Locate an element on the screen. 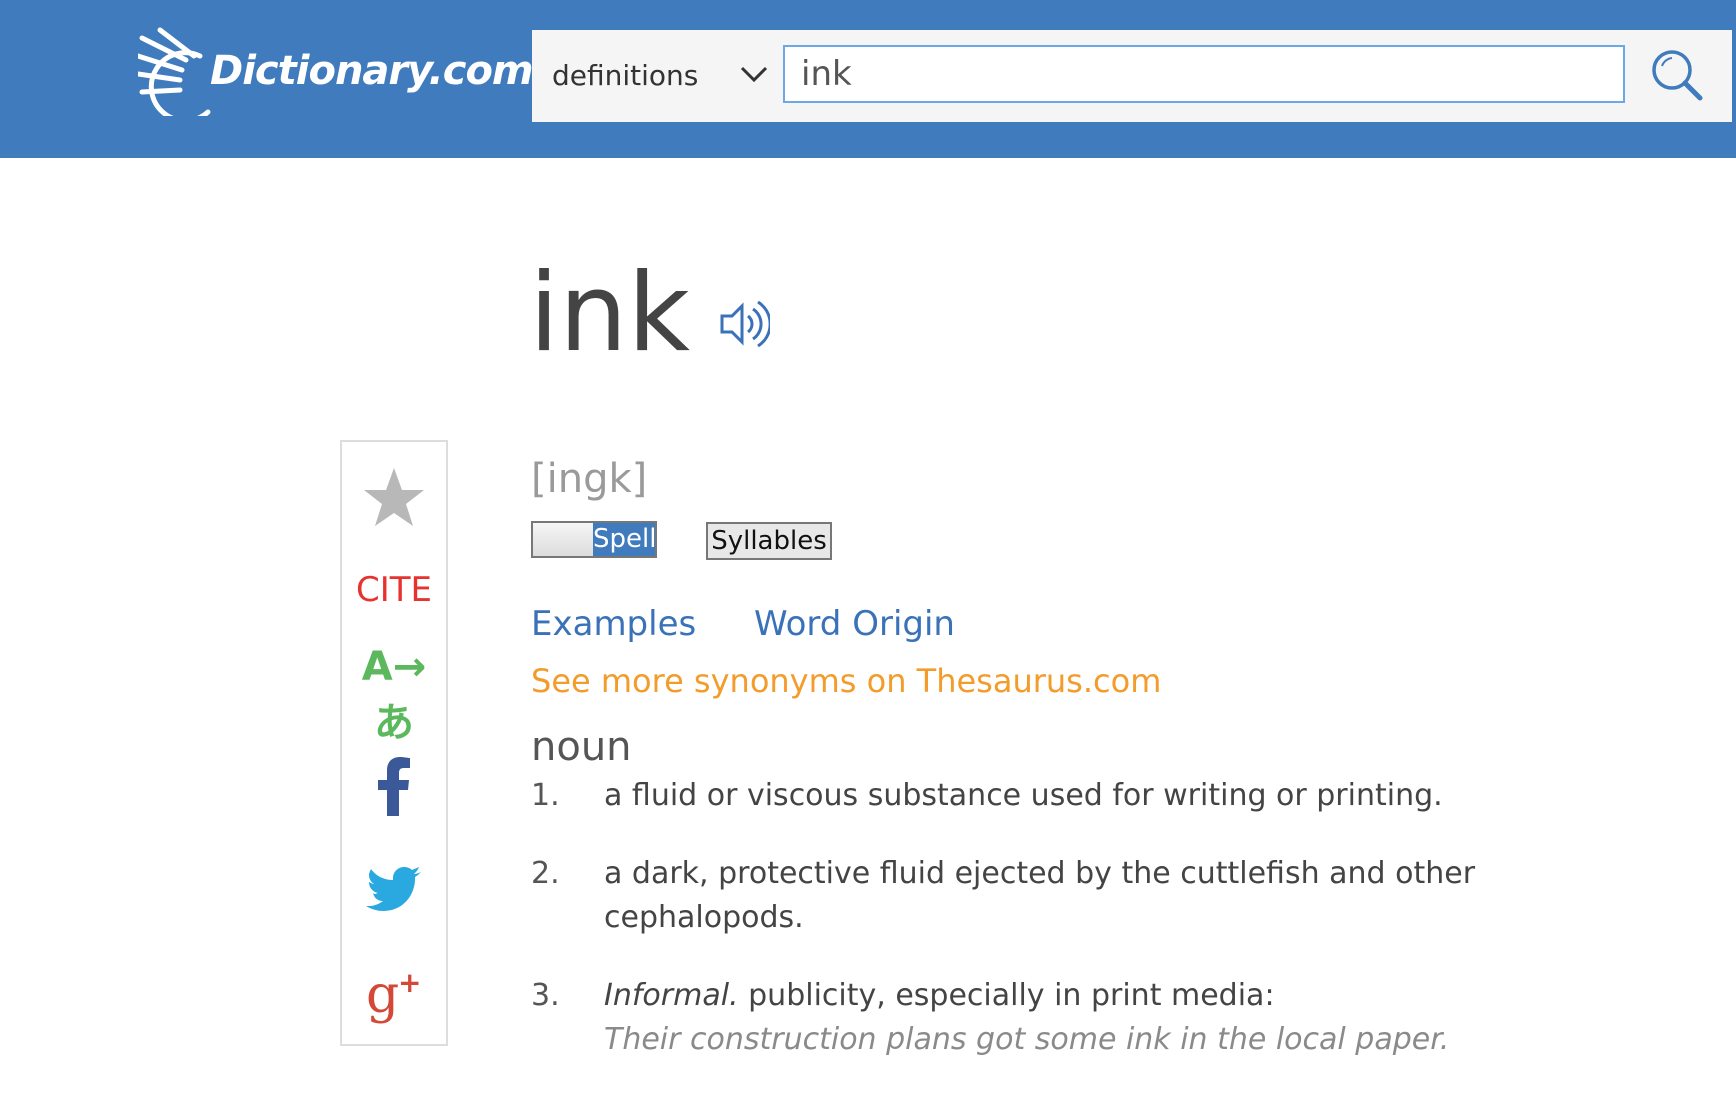  favorite-button is located at coordinates (394, 500).